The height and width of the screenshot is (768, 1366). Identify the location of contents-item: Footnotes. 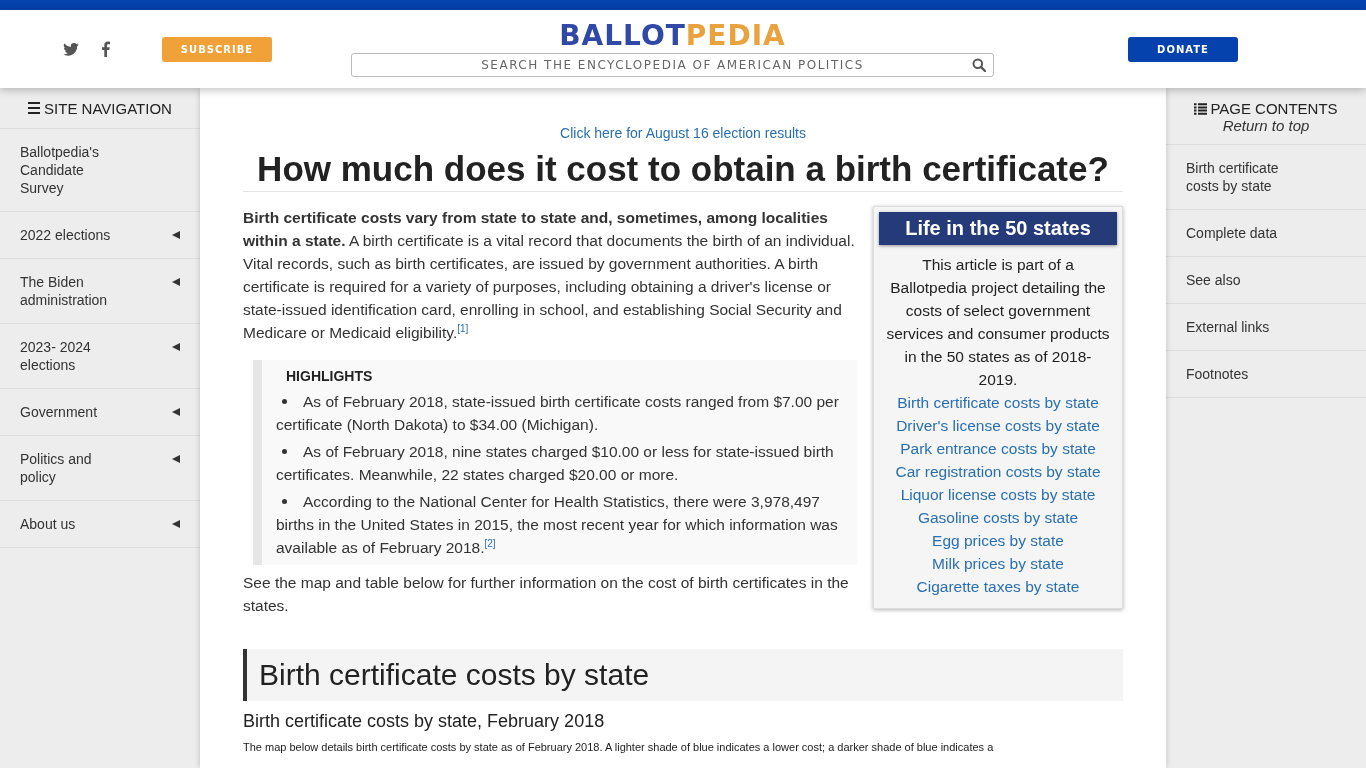
(1266, 374).